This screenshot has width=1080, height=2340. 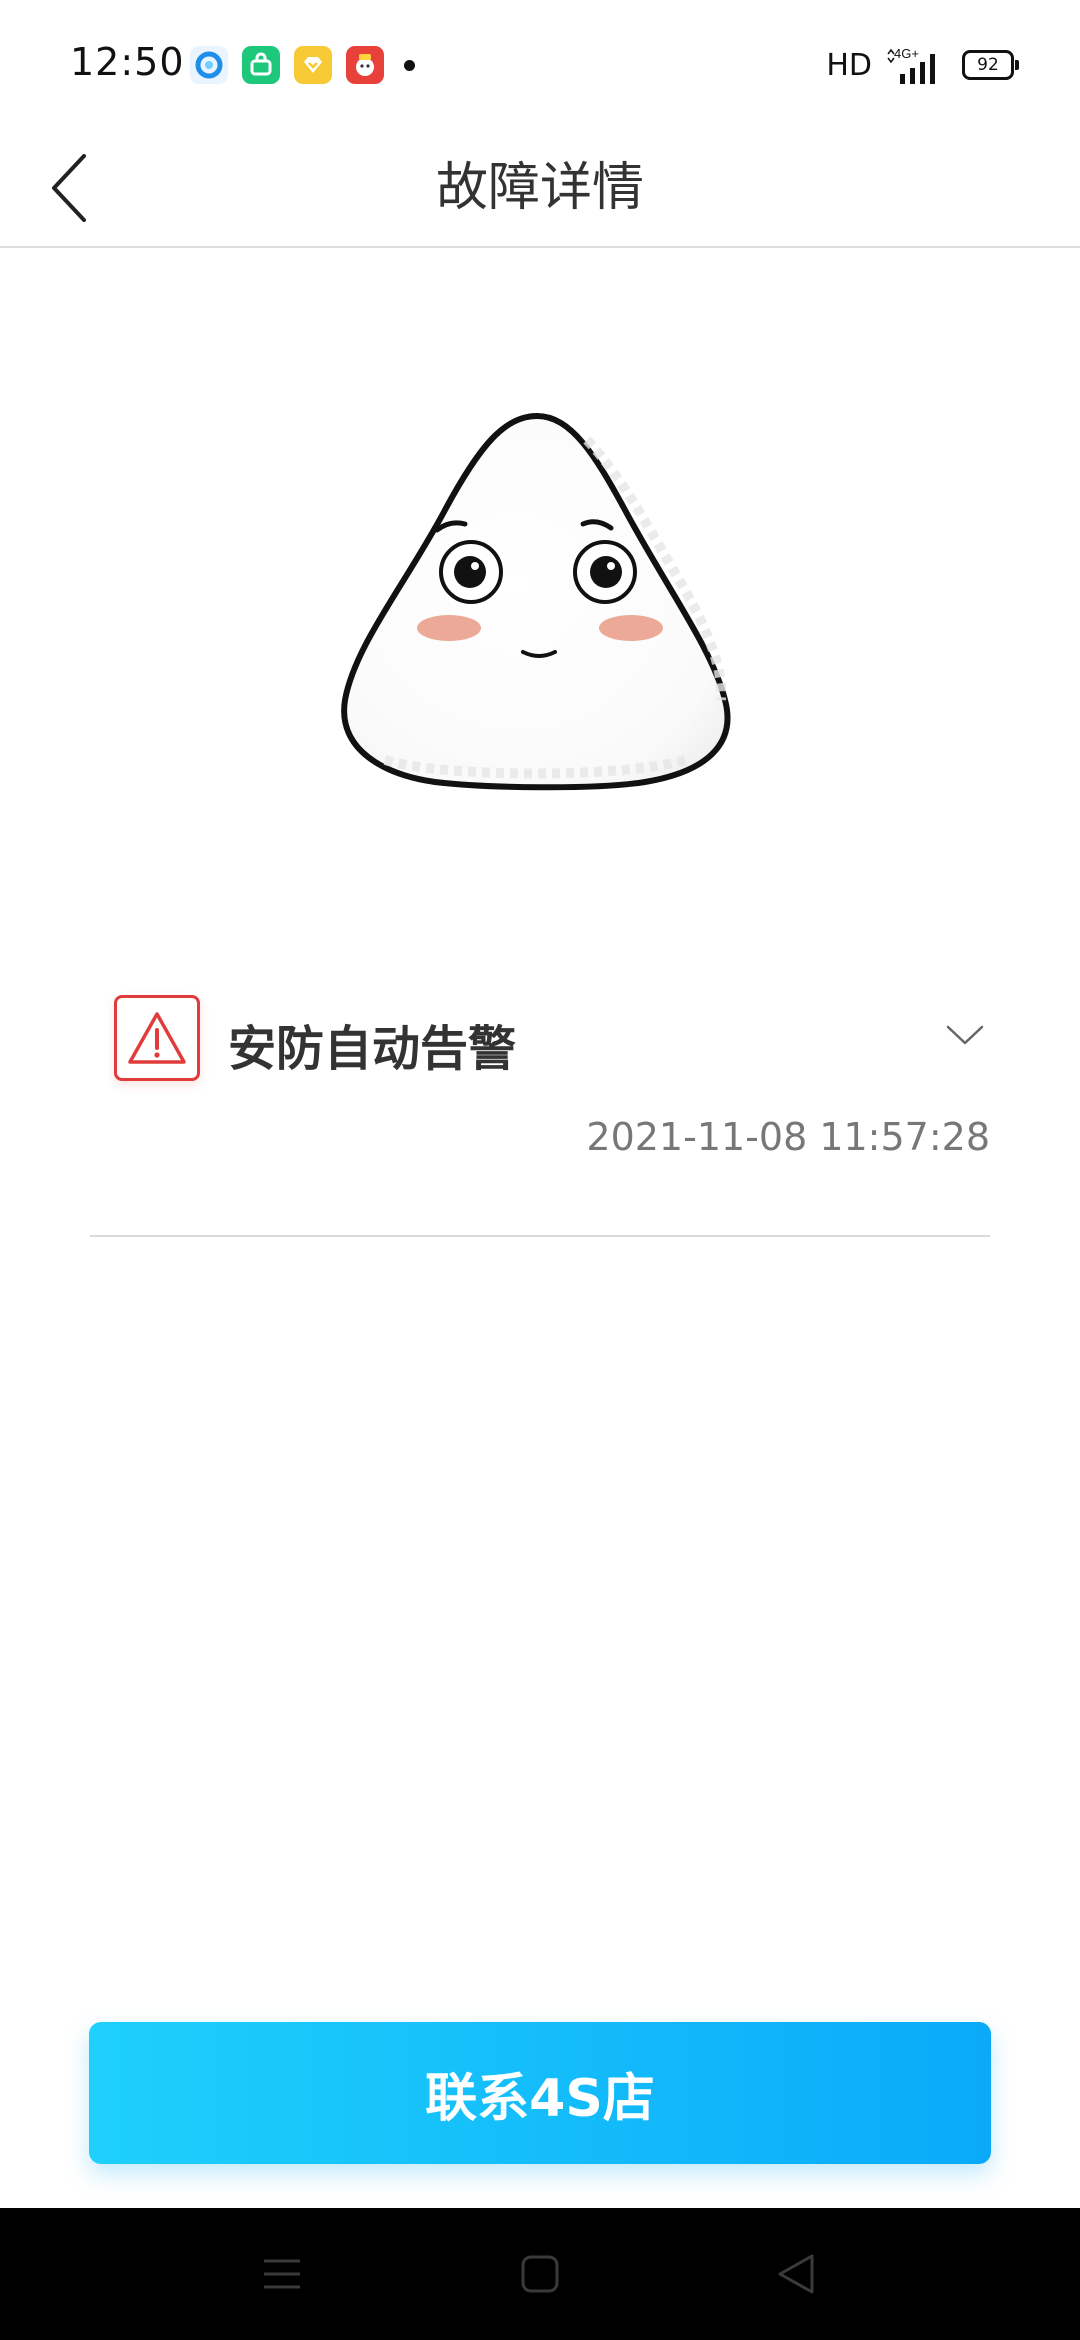 What do you see at coordinates (209, 65) in the screenshot?
I see `browser-icon` at bounding box center [209, 65].